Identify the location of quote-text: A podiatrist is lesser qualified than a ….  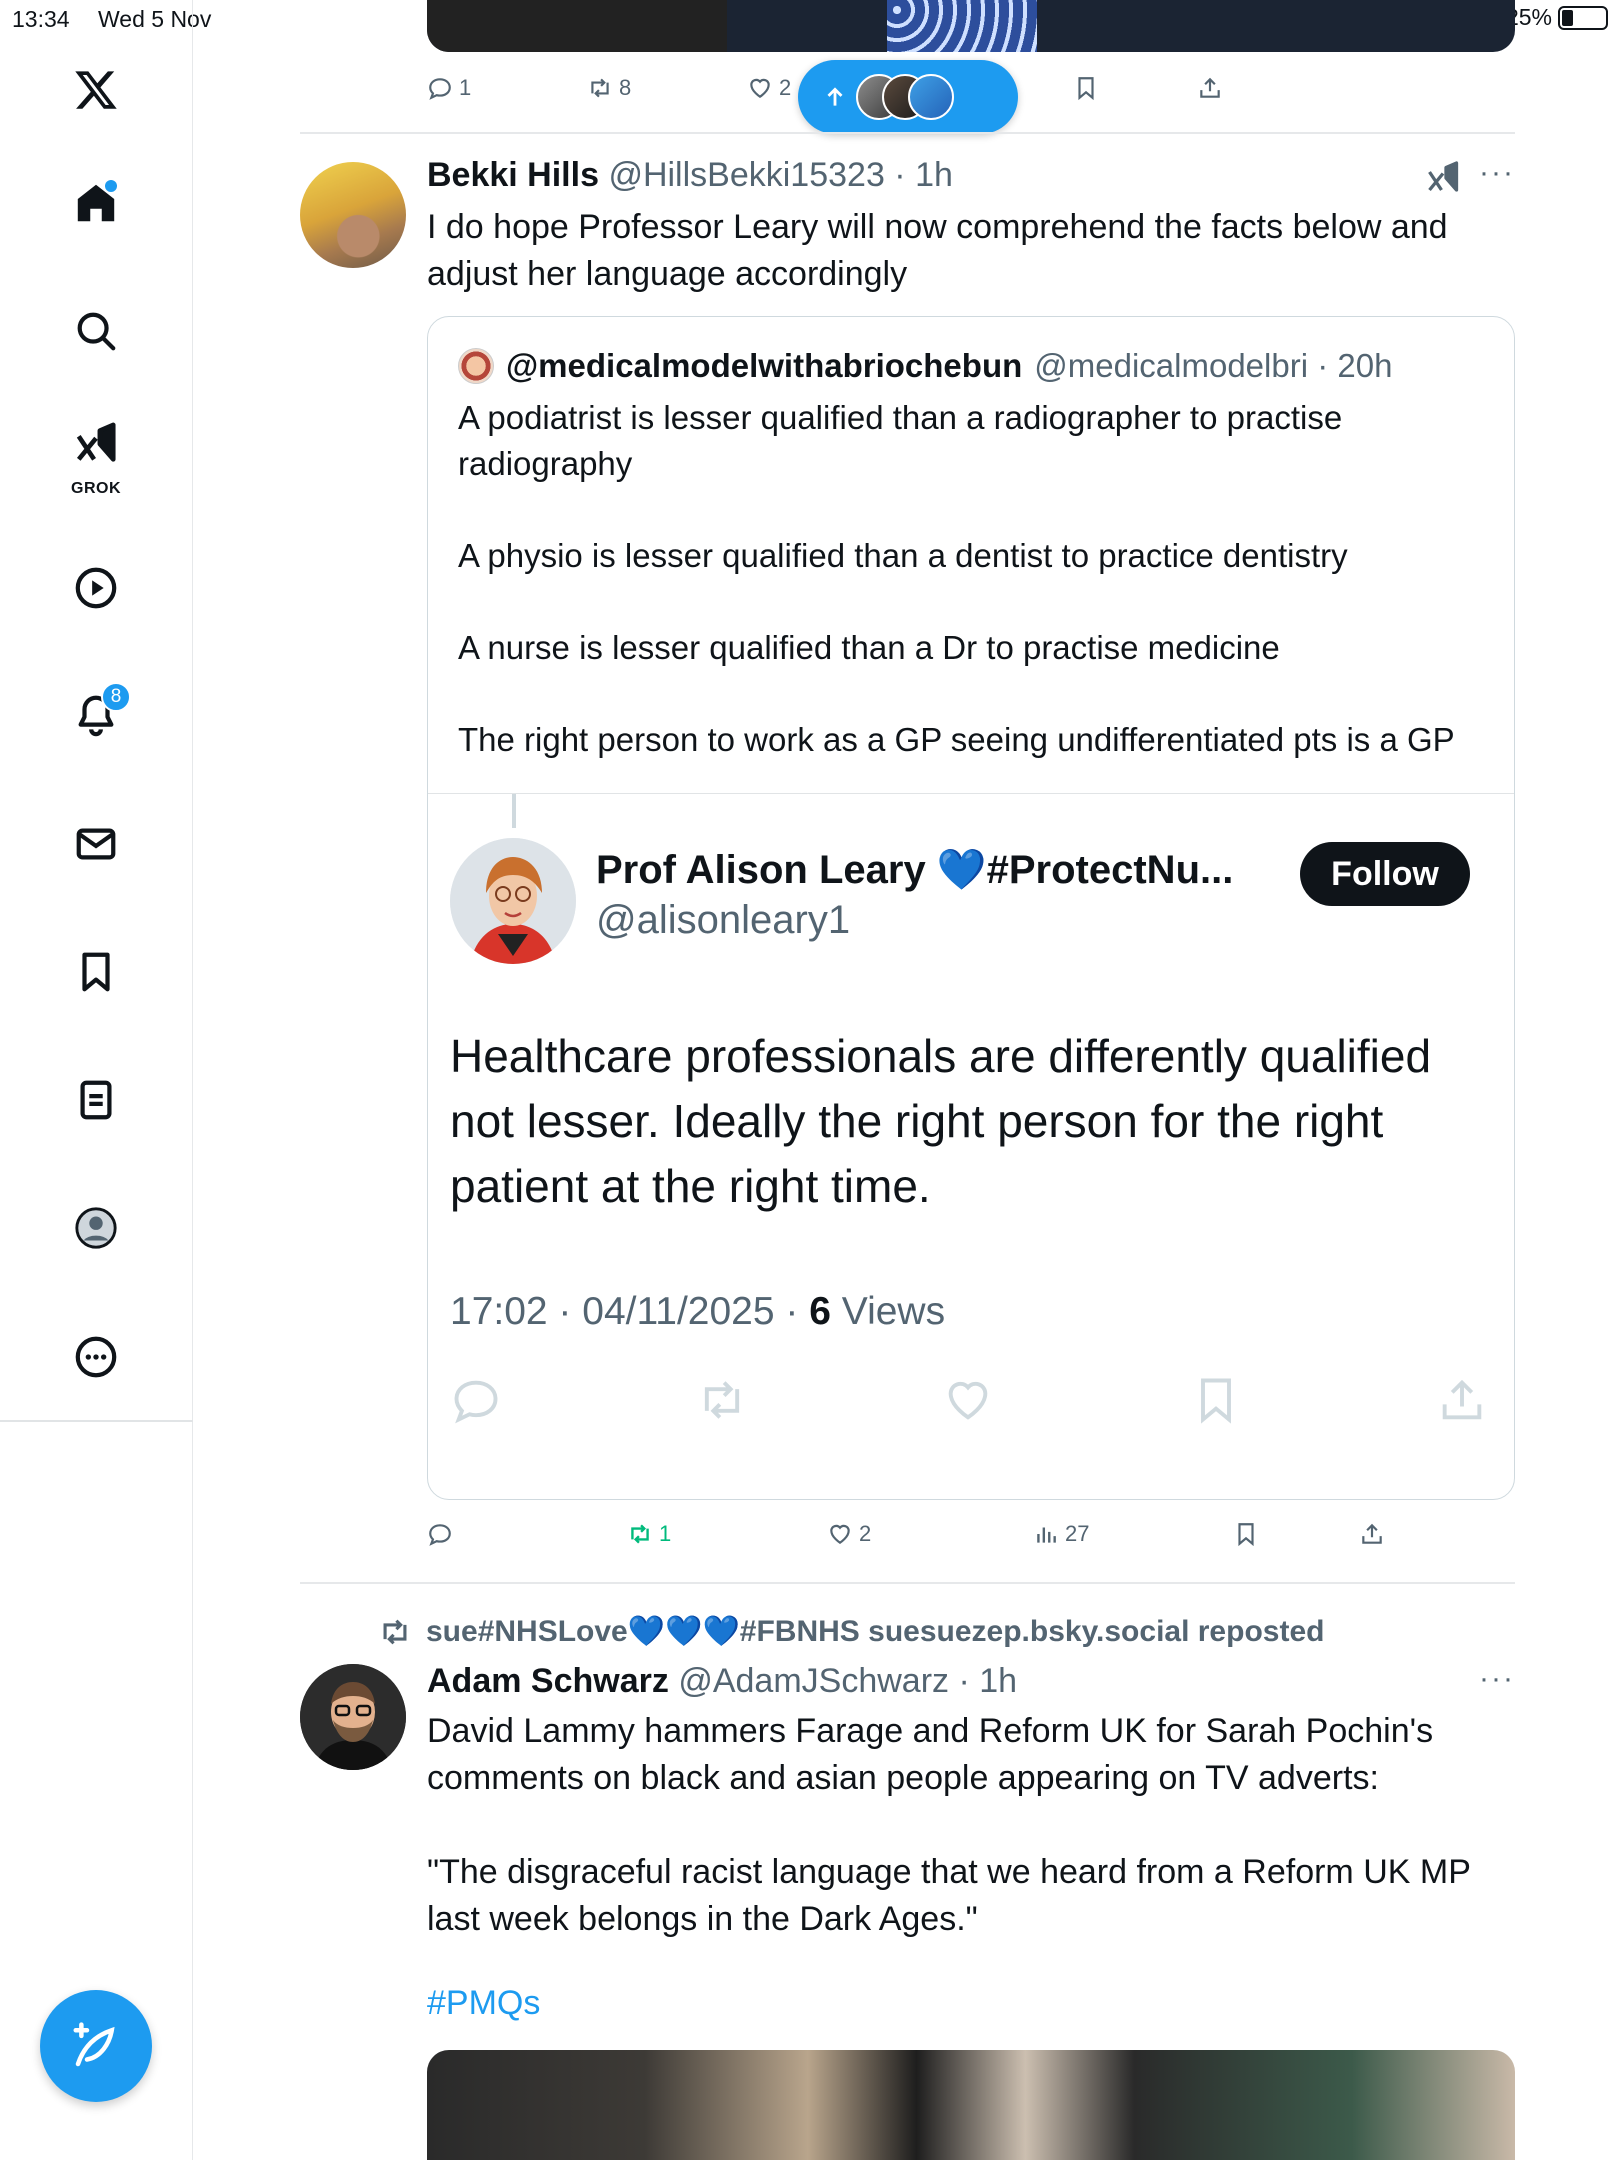
(956, 578).